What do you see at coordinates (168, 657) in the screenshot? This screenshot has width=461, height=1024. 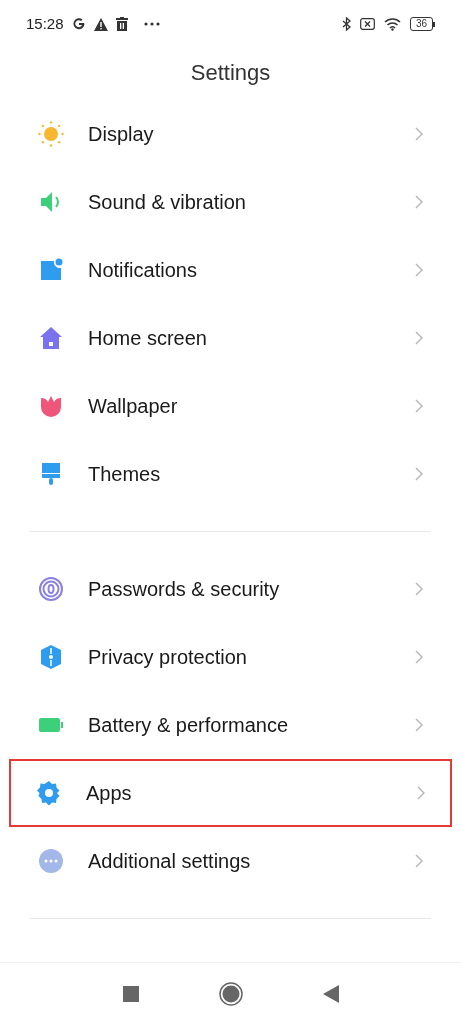 I see `settings-label: Privacy protection` at bounding box center [168, 657].